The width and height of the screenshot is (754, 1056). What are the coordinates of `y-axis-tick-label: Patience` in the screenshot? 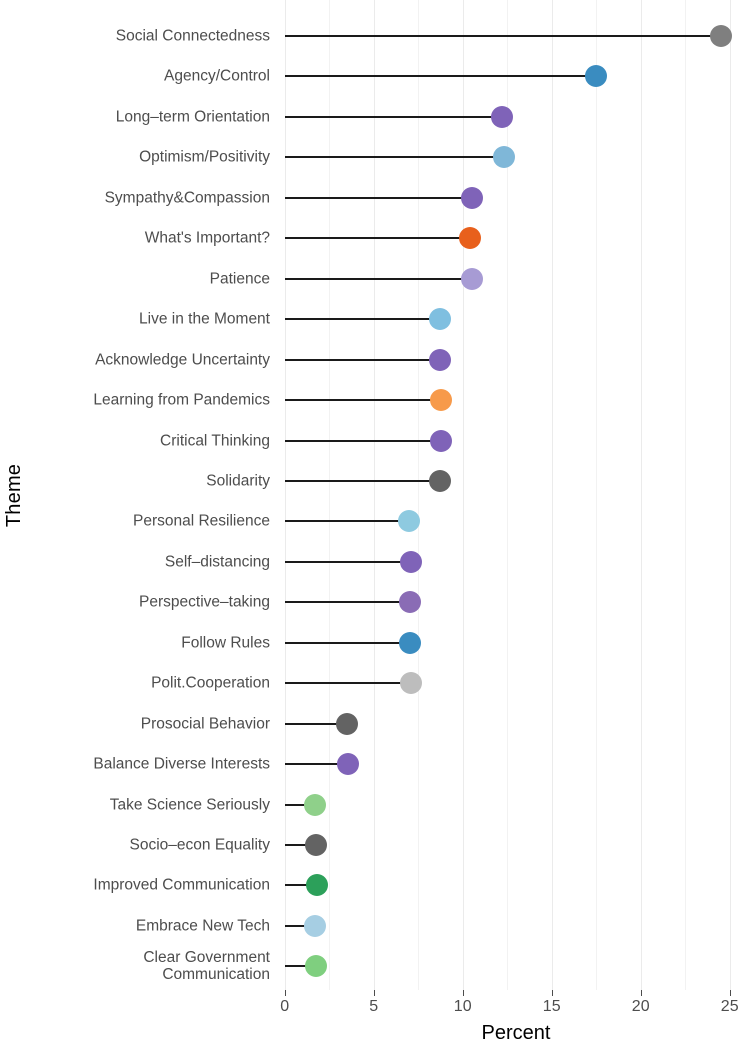 It's located at (239, 279).